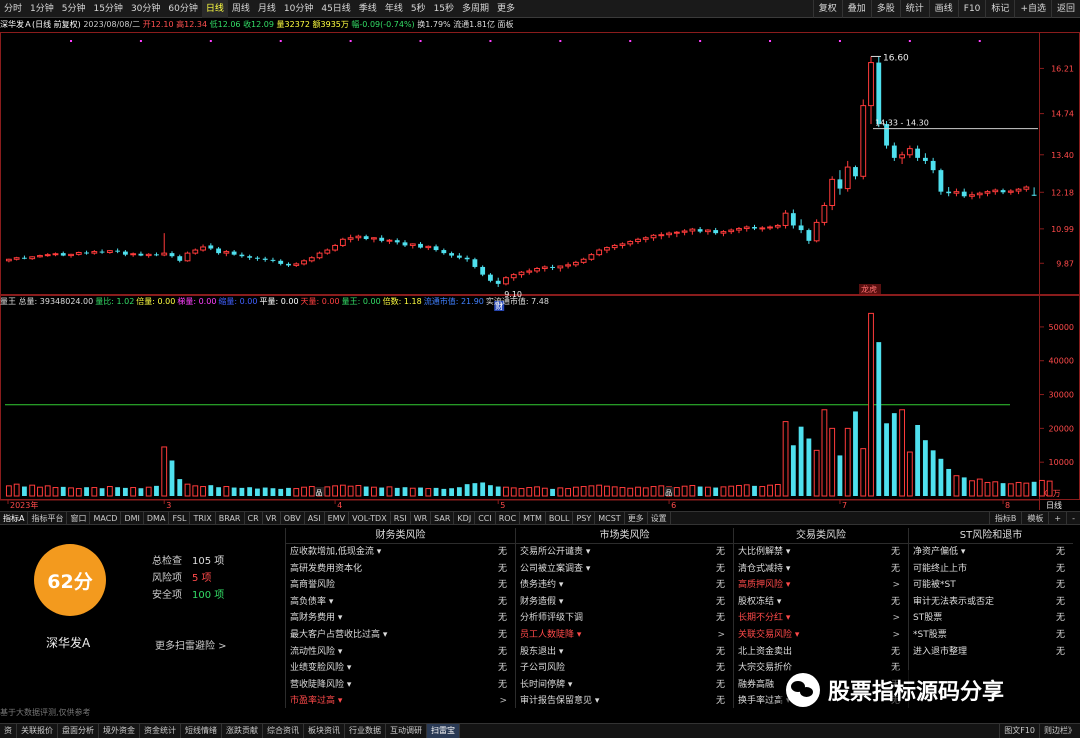  What do you see at coordinates (324, 731) in the screenshot?
I see `bottom-tab-8: 板块资讯` at bounding box center [324, 731].